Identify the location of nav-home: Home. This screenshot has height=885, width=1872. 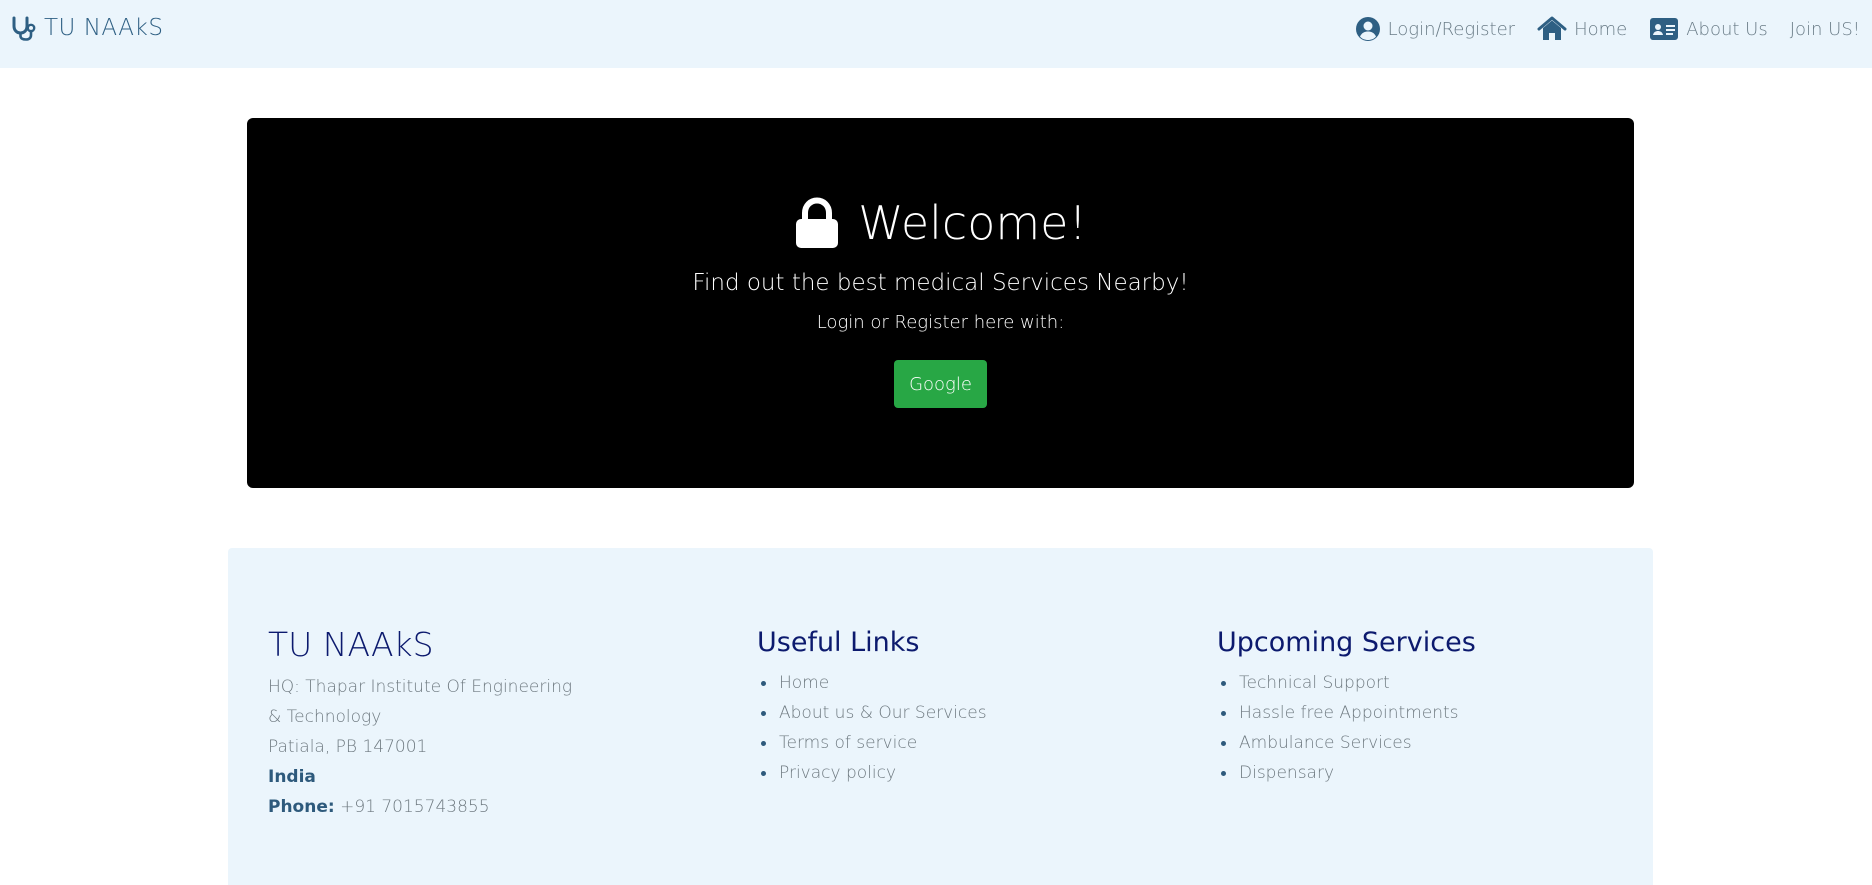
(1582, 29).